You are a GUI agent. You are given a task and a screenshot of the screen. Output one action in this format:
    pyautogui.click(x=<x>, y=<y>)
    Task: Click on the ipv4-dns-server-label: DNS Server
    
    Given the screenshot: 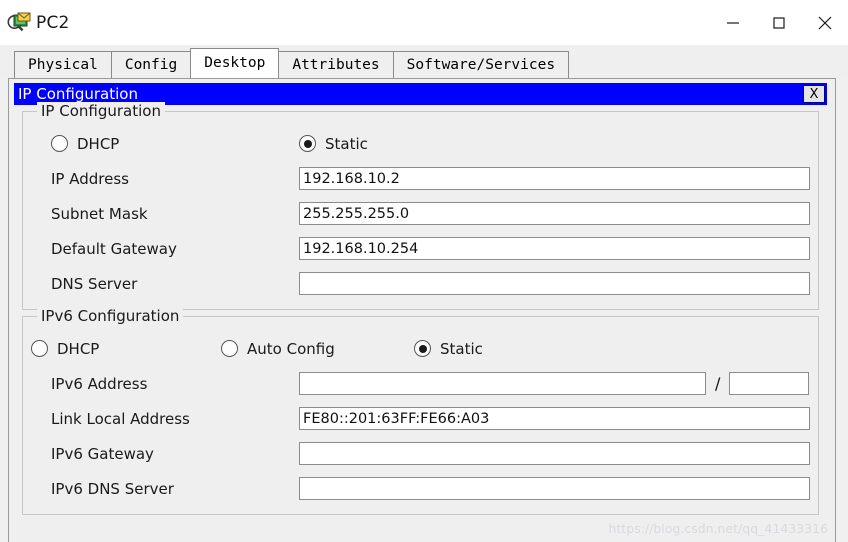 What is the action you would take?
    pyautogui.click(x=94, y=283)
    